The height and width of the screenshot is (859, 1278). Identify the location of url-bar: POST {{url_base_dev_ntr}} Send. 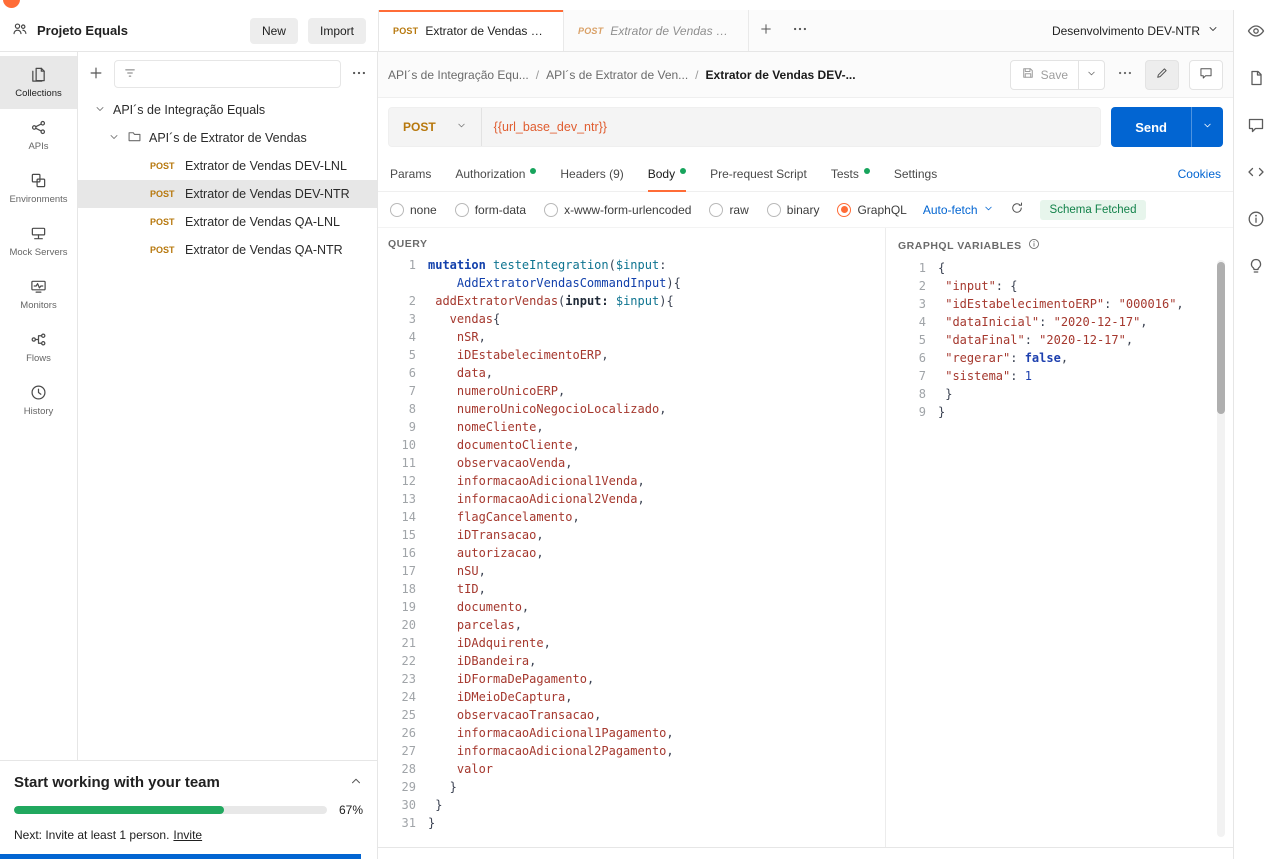
(805, 127).